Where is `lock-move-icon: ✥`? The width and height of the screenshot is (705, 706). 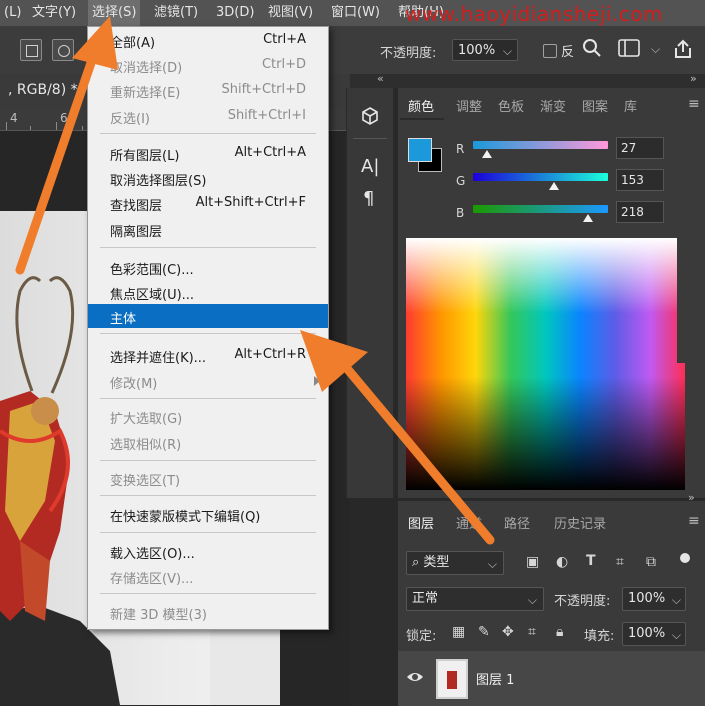 lock-move-icon: ✥ is located at coordinates (508, 632).